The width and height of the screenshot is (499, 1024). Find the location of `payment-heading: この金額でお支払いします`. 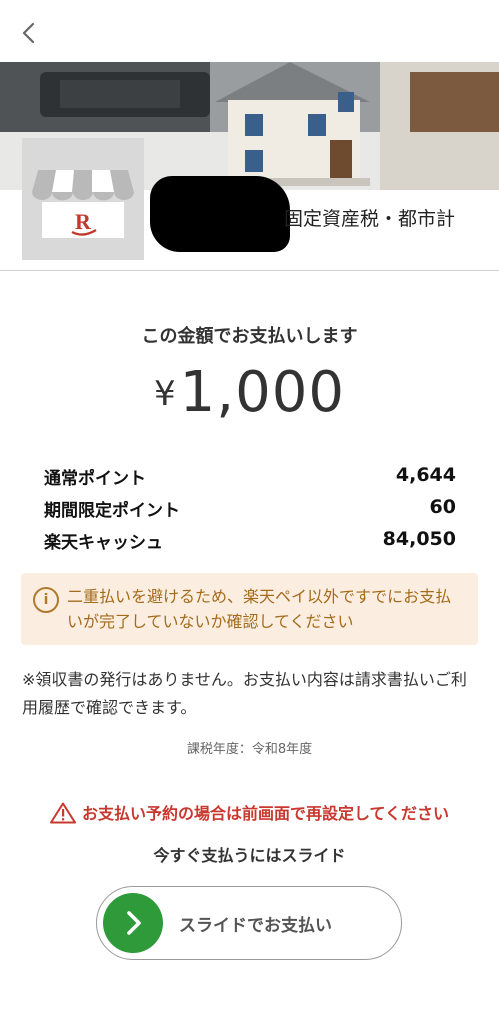

payment-heading: この金額でお支払いします is located at coordinates (249, 336).